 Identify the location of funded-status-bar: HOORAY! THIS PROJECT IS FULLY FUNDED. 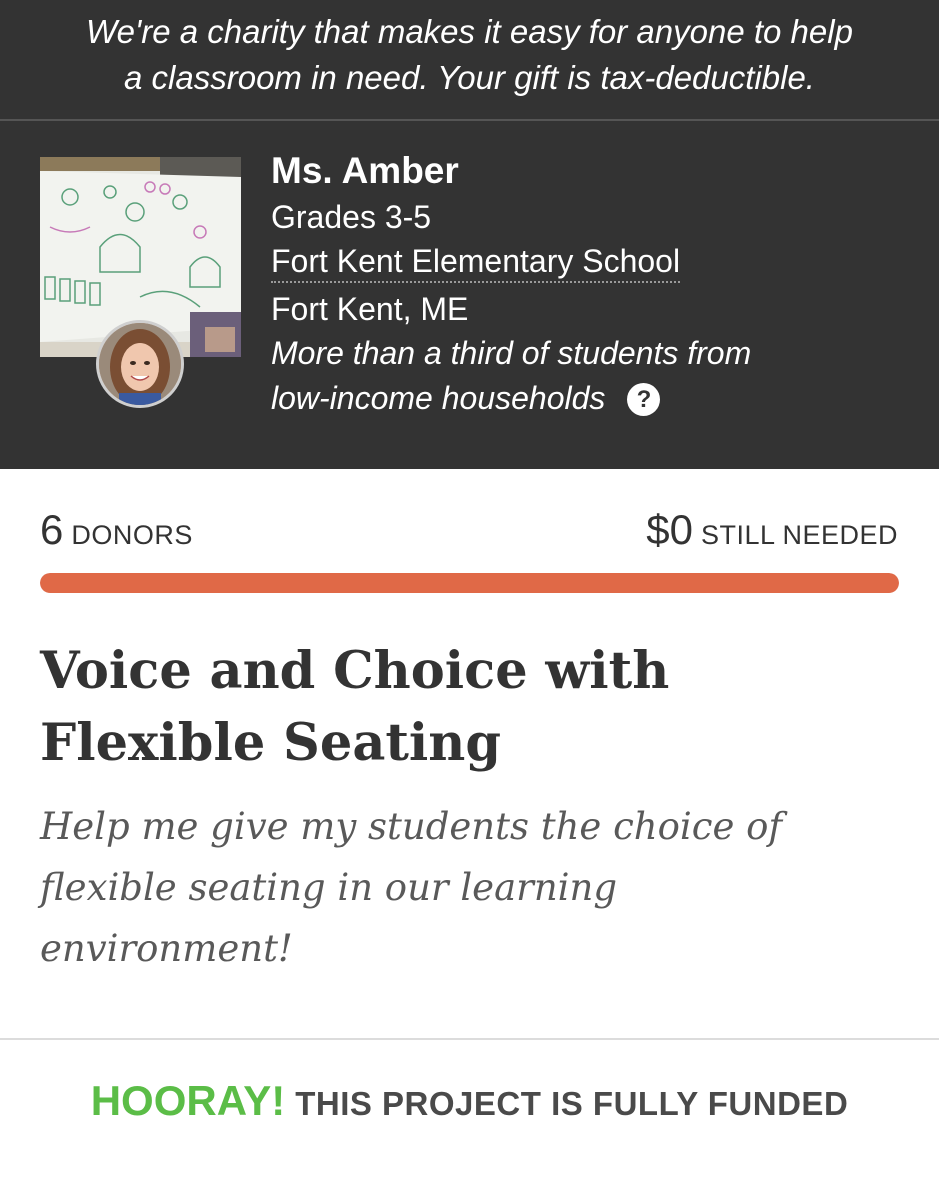
(469, 1120).